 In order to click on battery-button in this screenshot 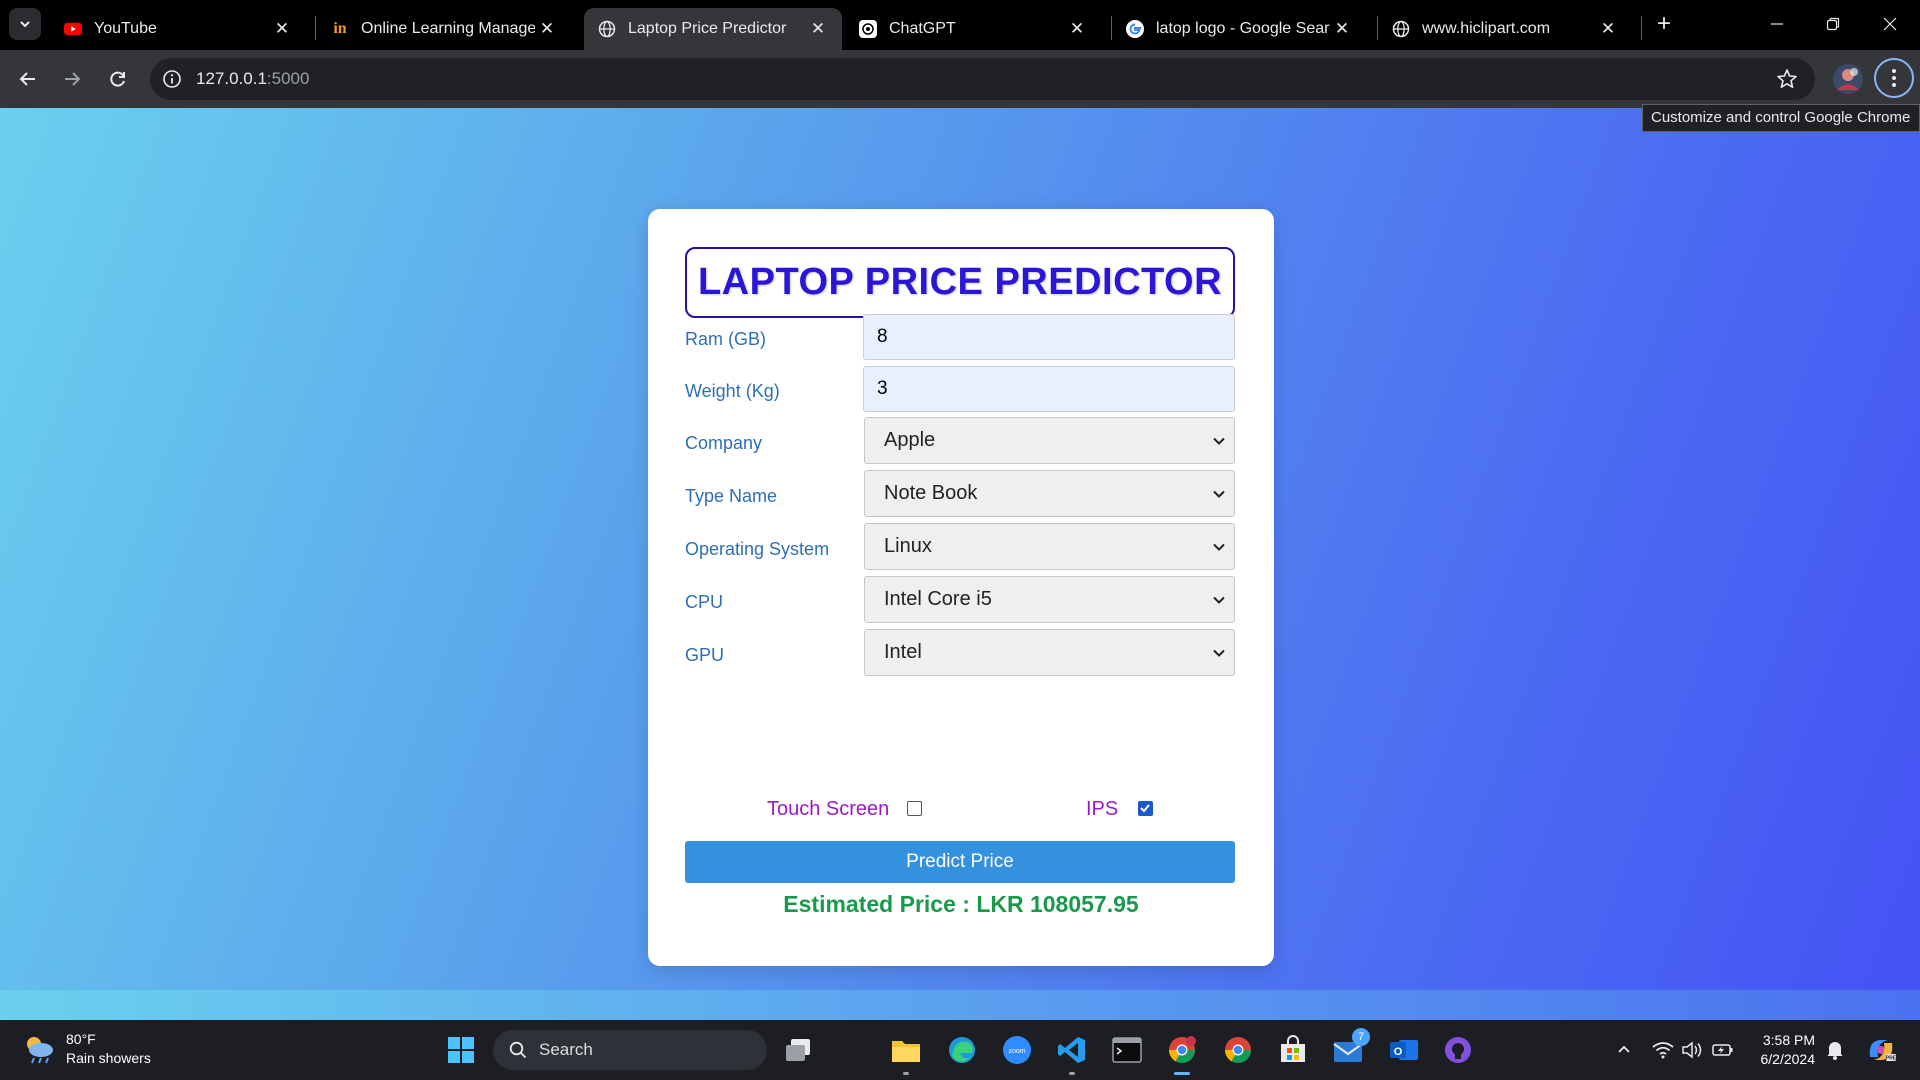, I will do `click(1723, 1050)`.